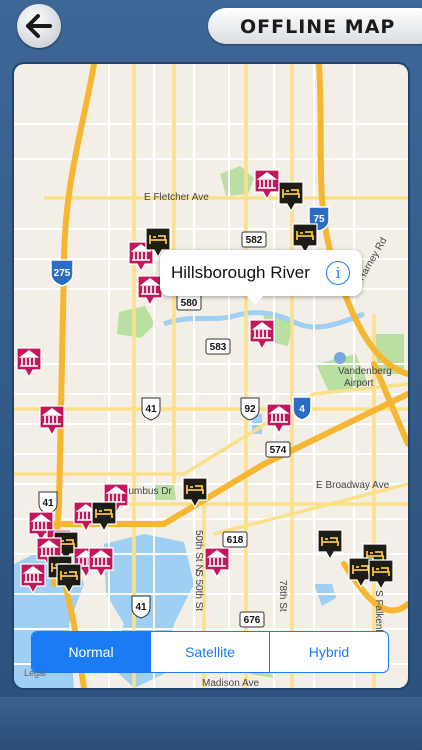 This screenshot has height=750, width=422. I want to click on map-type-satellite: Satellite, so click(209, 652).